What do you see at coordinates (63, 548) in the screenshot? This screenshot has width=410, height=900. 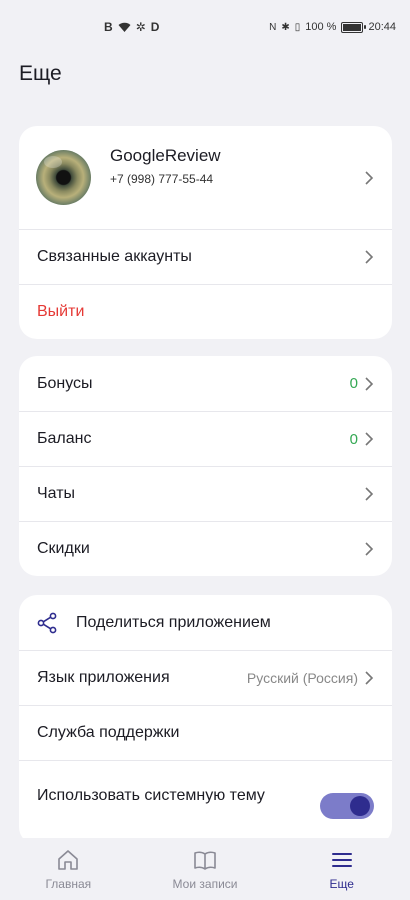 I see `discounts-label: Скидки` at bounding box center [63, 548].